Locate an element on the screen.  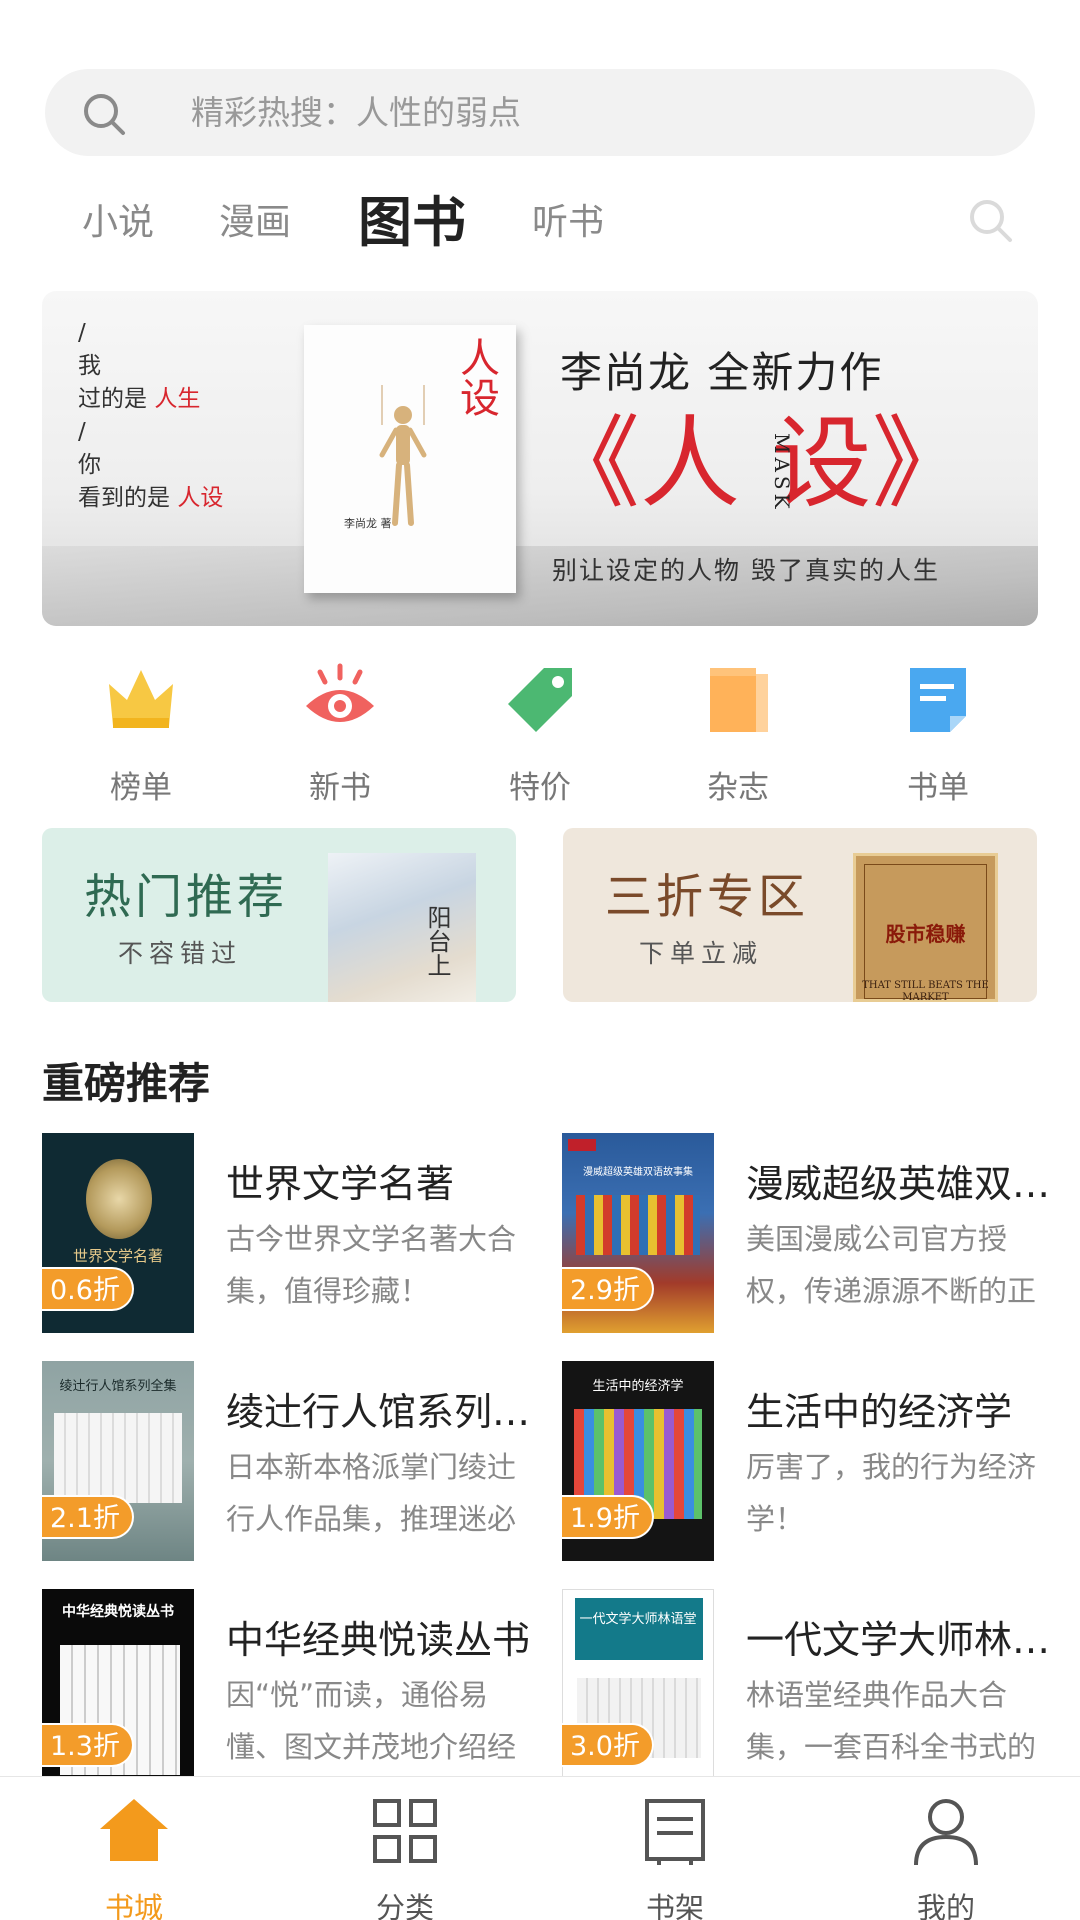
book-item: 世界文学名著 0.6折 世界文学名著 古今世界文学名著大合集，值得珍藏！ is located at coordinates (292, 1233).